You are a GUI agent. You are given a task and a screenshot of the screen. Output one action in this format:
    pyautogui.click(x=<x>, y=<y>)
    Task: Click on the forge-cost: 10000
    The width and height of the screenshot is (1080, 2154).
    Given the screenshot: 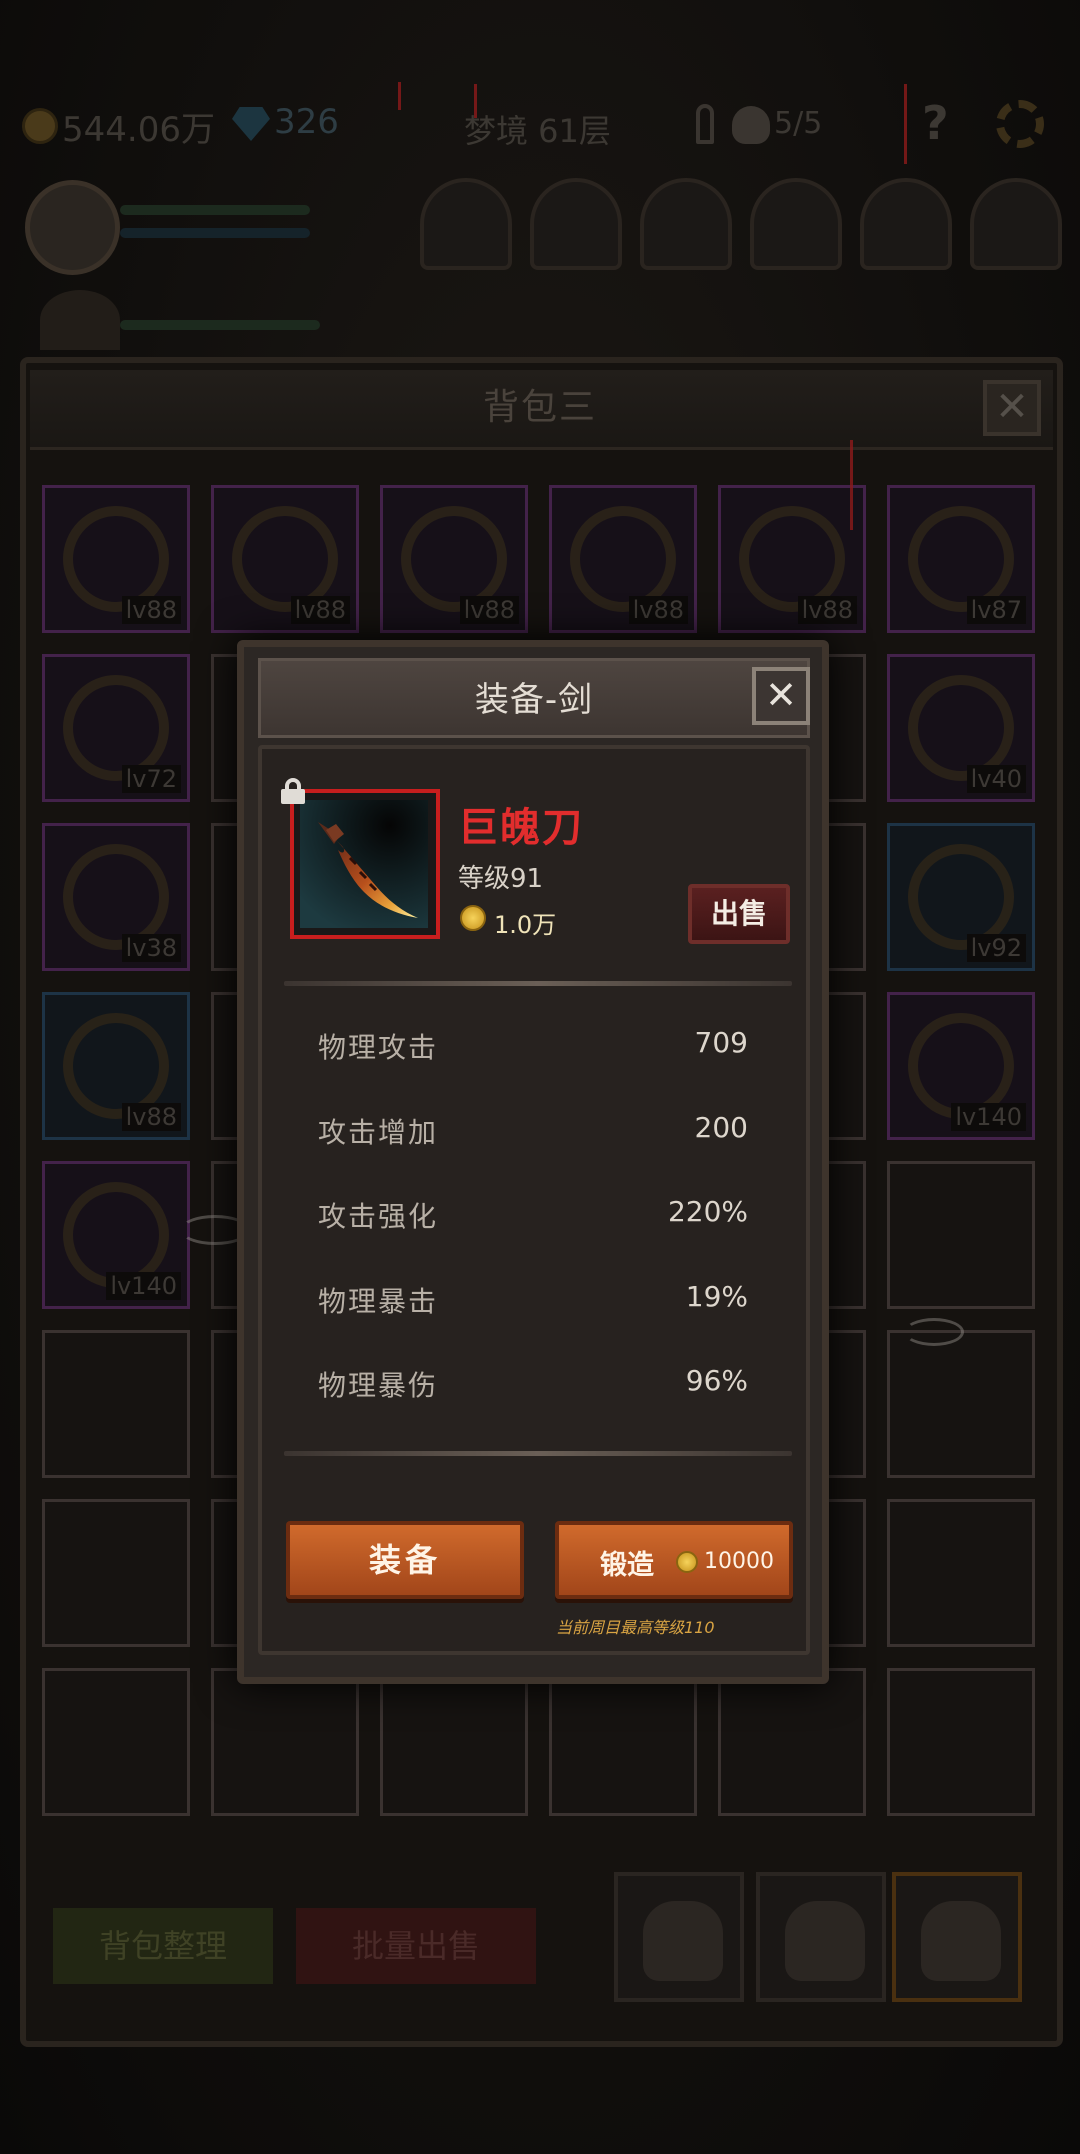 What is the action you would take?
    pyautogui.click(x=739, y=1561)
    